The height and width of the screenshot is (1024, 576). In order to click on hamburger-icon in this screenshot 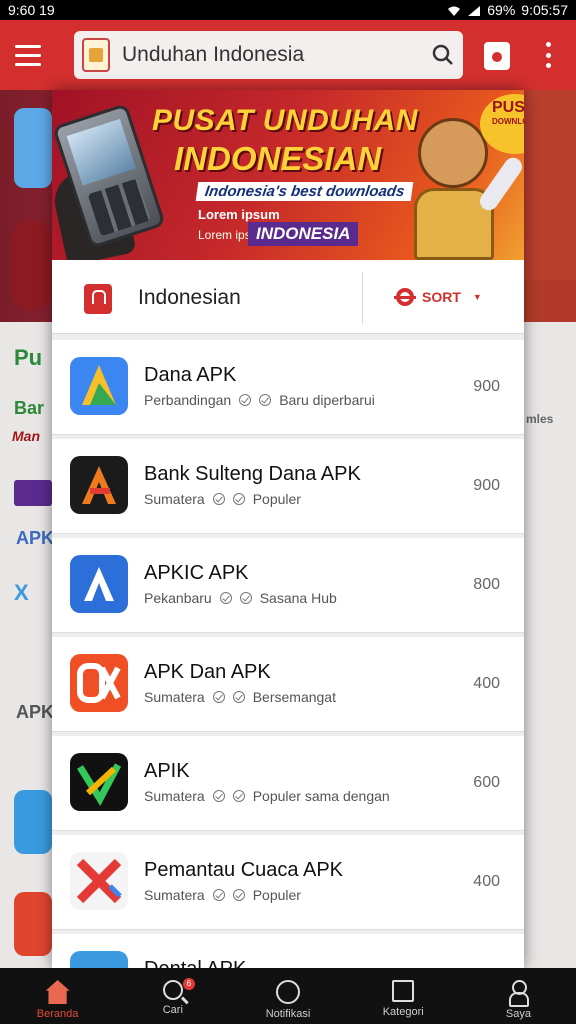, I will do `click(28, 55)`.